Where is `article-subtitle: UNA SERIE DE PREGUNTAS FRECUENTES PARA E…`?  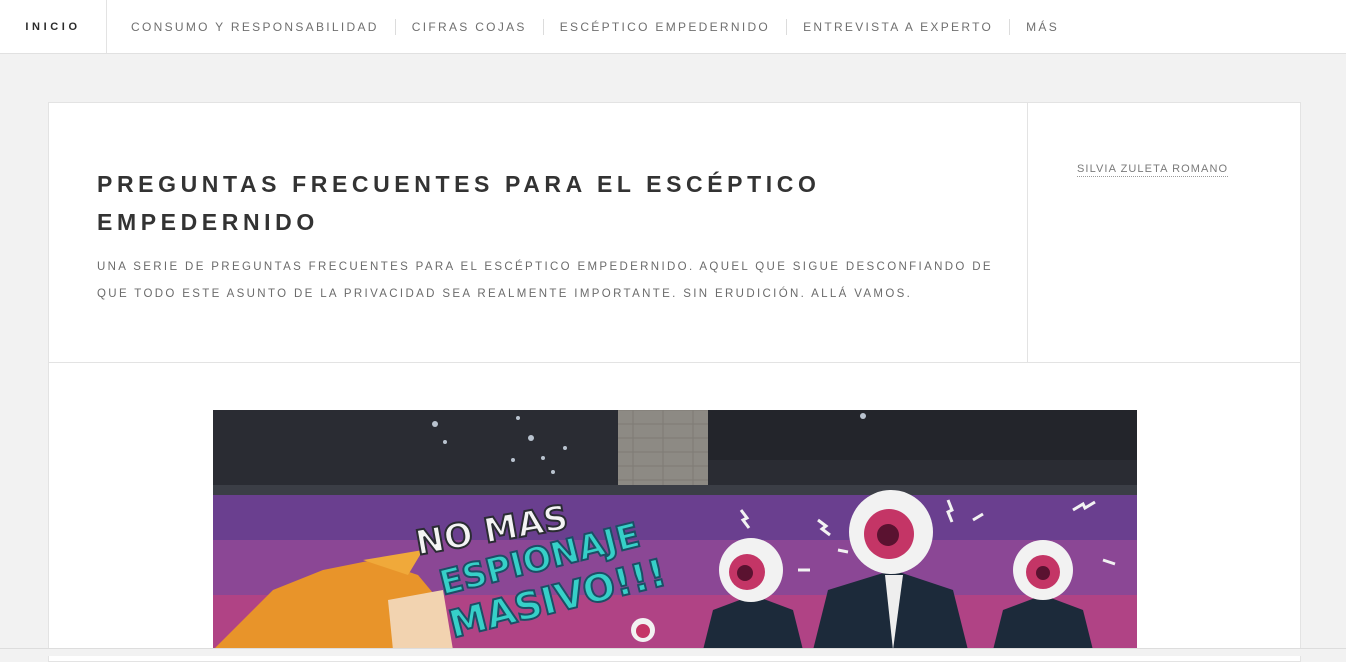
article-subtitle: UNA SERIE DE PREGUNTAS FRECUENTES PARA E… is located at coordinates (545, 280).